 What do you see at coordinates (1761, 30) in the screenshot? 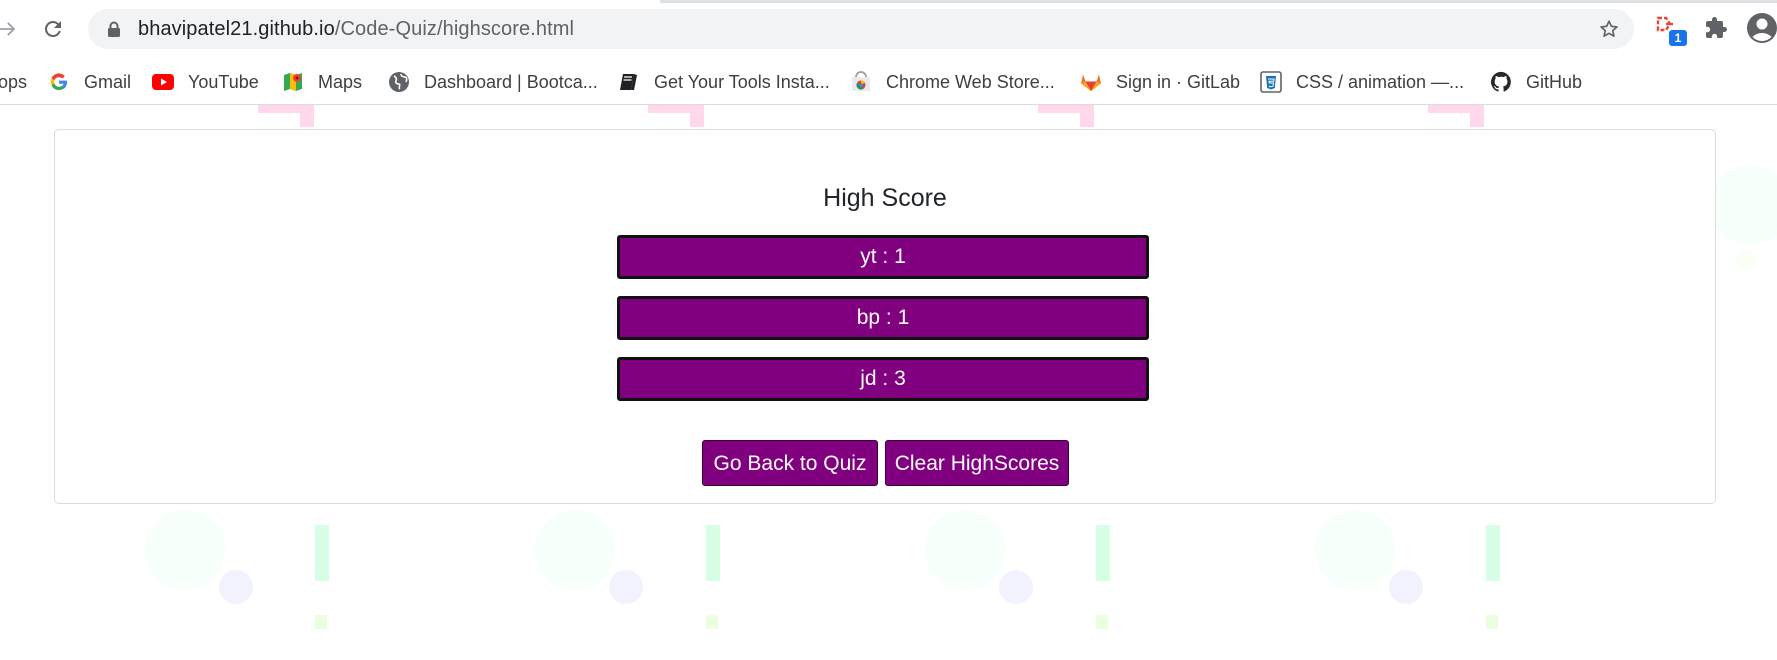
I see `profile-avatar-icon` at bounding box center [1761, 30].